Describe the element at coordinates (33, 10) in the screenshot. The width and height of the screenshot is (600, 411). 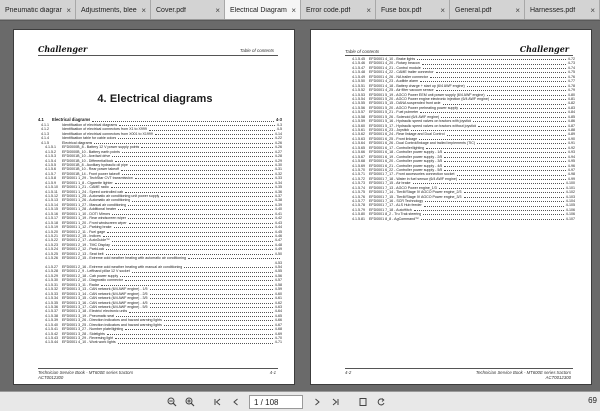
I see `tab-label: Pneumatic diagrams.pdf` at that location.